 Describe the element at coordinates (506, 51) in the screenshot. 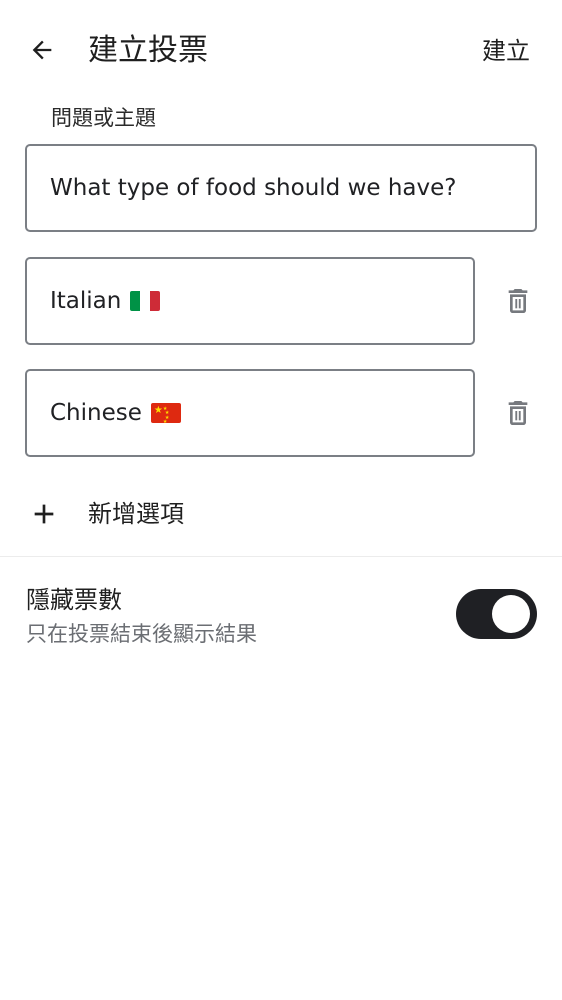

I see `create-button: 建立` at that location.